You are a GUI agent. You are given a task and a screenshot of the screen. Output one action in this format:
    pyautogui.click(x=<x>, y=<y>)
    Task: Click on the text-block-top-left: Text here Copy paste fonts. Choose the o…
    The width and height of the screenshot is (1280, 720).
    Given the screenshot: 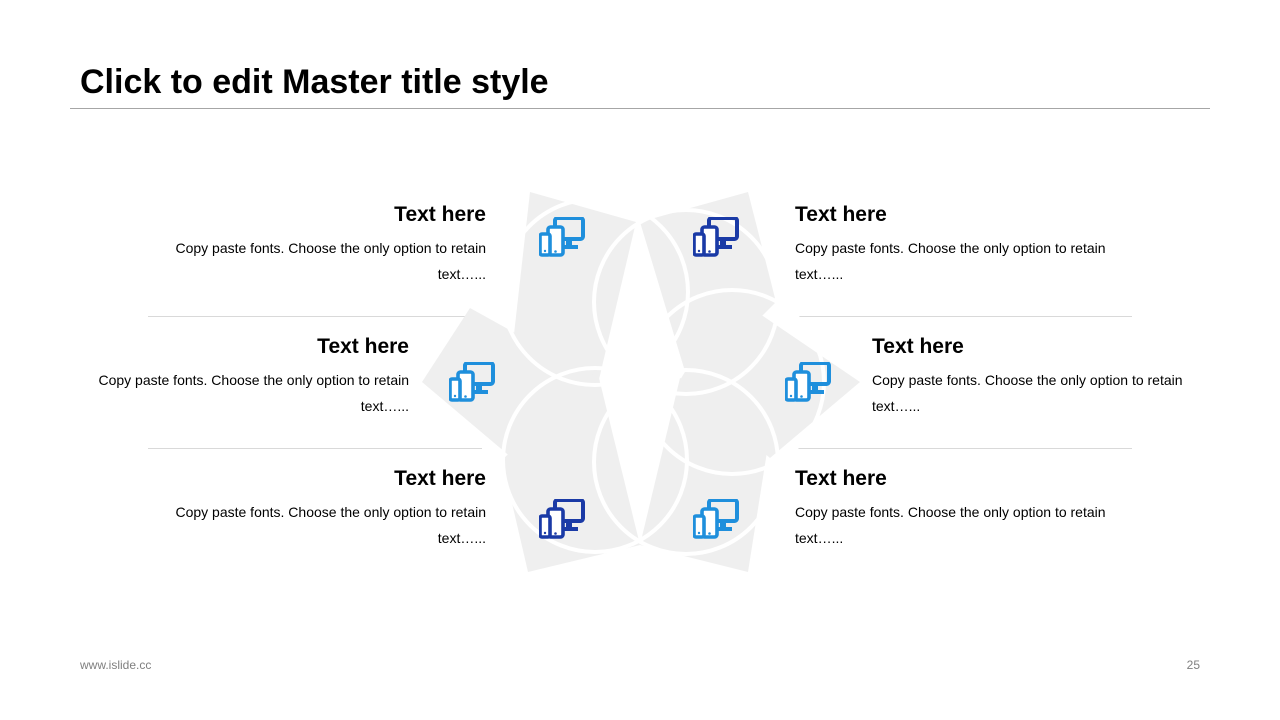 What is the action you would take?
    pyautogui.click(x=306, y=244)
    